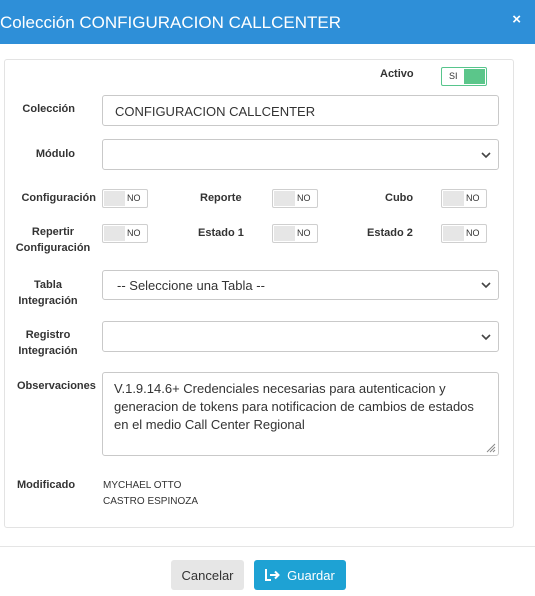 This screenshot has height=596, width=535. I want to click on modal-header: Colección CONFIGURACION CALLCENTER ×, so click(267, 22).